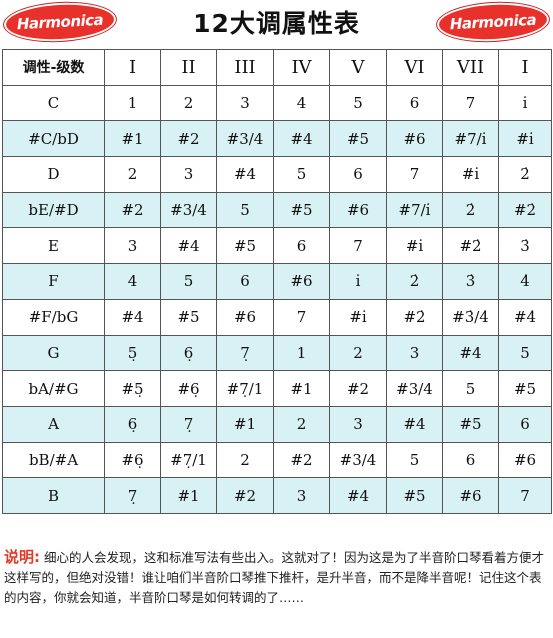 The height and width of the screenshot is (638, 553). I want to click on table-row: #F/bG #4 #5 #6 7 #i̇ #2̇ #3̇/4̇ #4̇, so click(277, 317).